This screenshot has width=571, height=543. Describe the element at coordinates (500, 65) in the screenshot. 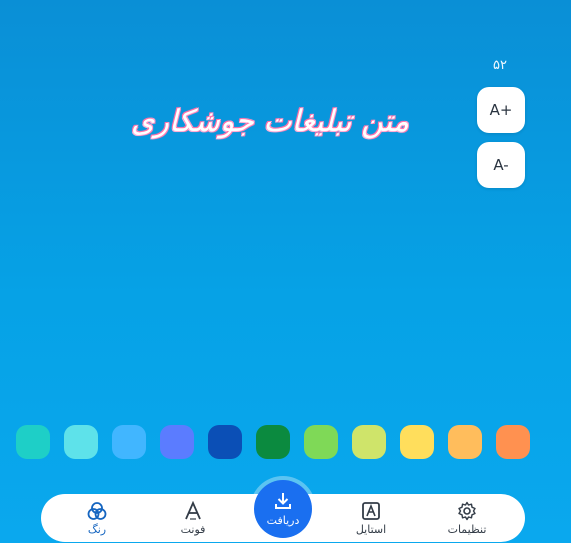

I see `font-size-value: ۵۲` at that location.